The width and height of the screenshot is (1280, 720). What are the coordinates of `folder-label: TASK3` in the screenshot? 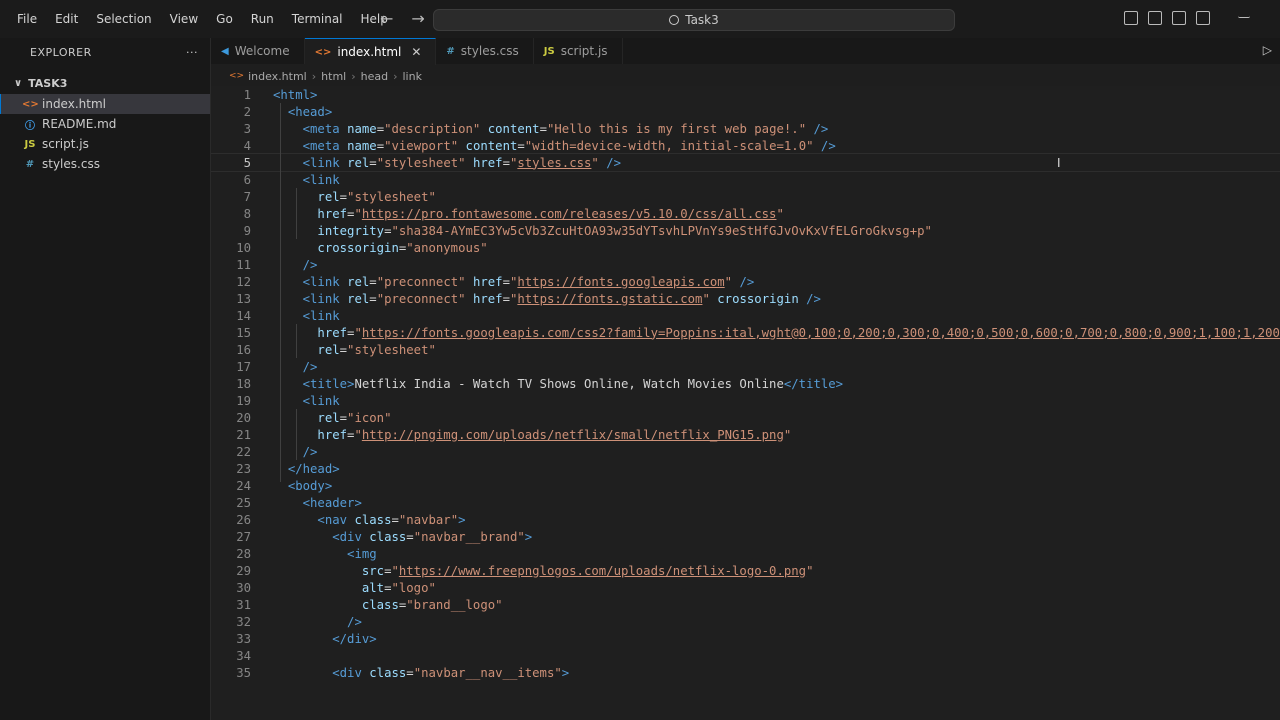 It's located at (48, 83).